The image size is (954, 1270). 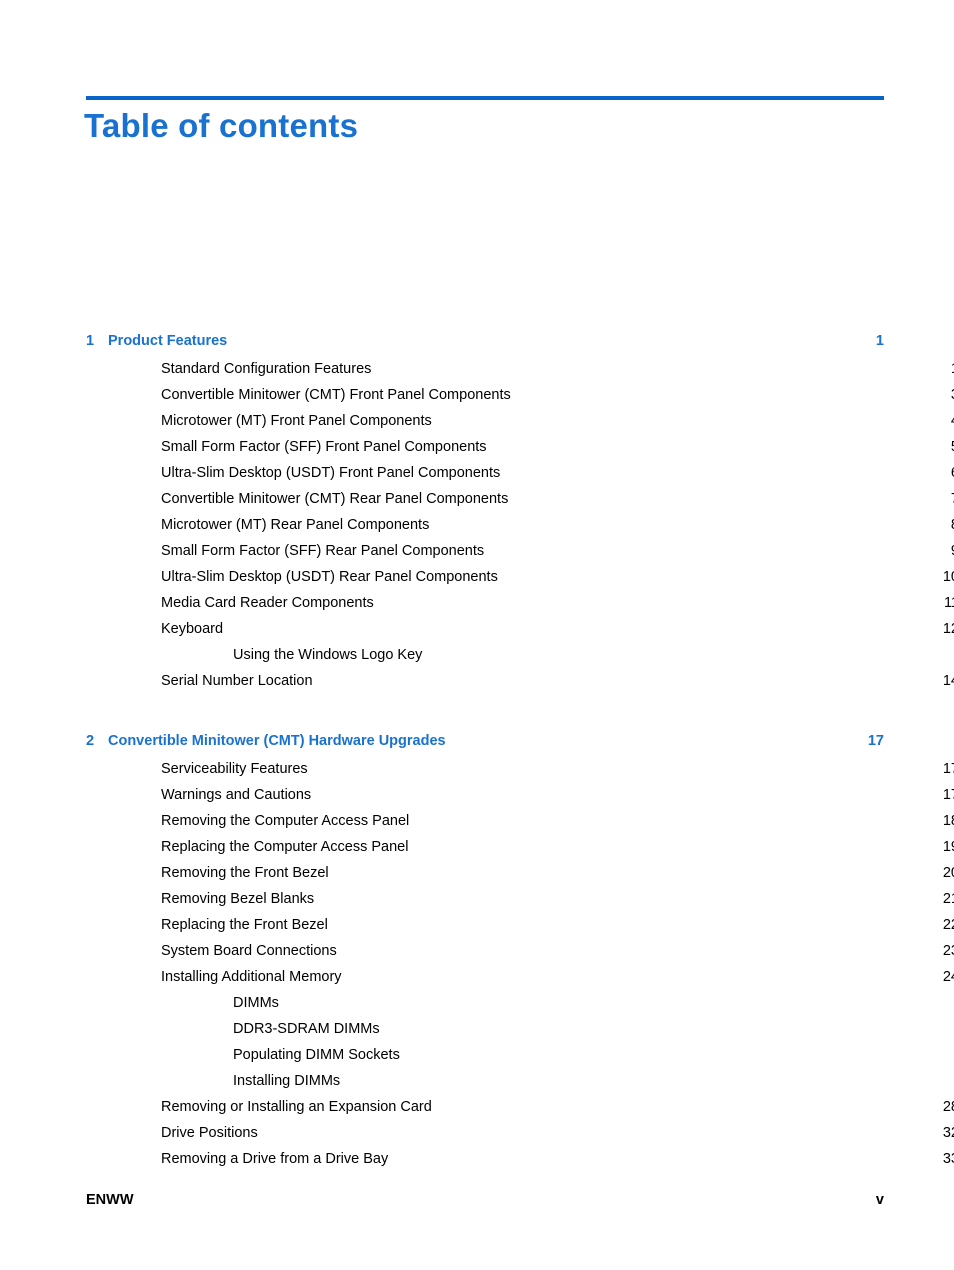 What do you see at coordinates (948, 1159) in the screenshot?
I see `toc-entry-page: 33` at bounding box center [948, 1159].